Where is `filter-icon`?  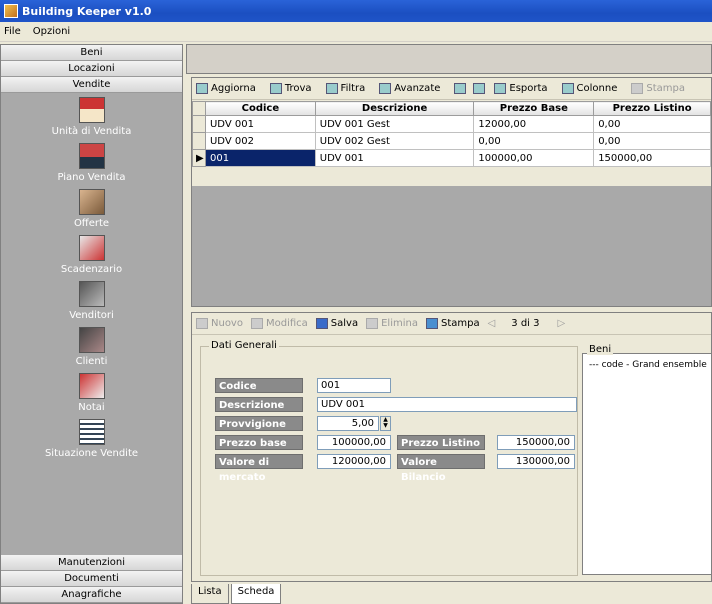 filter-icon is located at coordinates (331, 88).